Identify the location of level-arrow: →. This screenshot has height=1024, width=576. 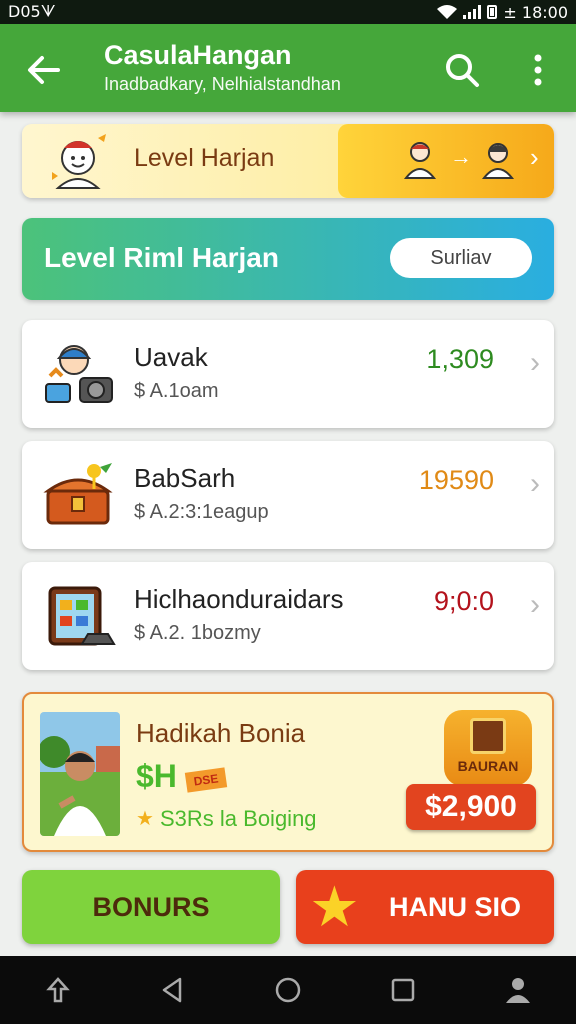
(461, 156).